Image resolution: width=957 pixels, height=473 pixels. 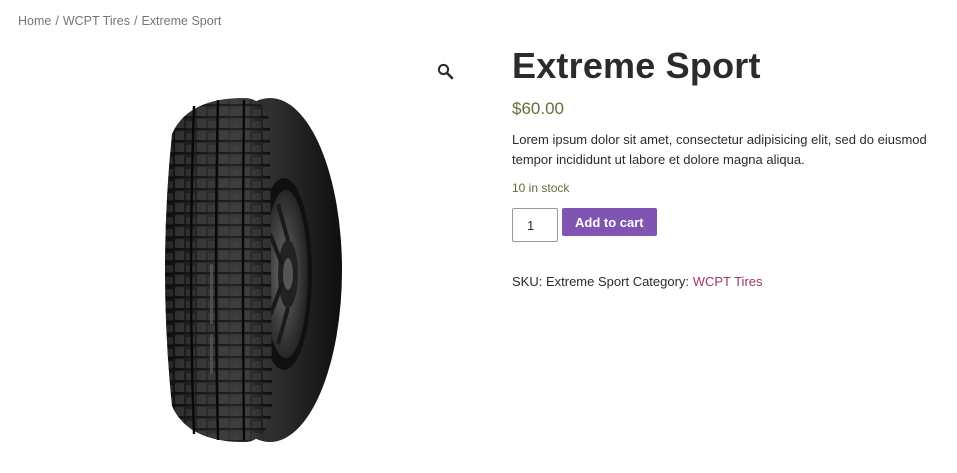 I want to click on breadcrumb-home-link: Home, so click(x=34, y=21).